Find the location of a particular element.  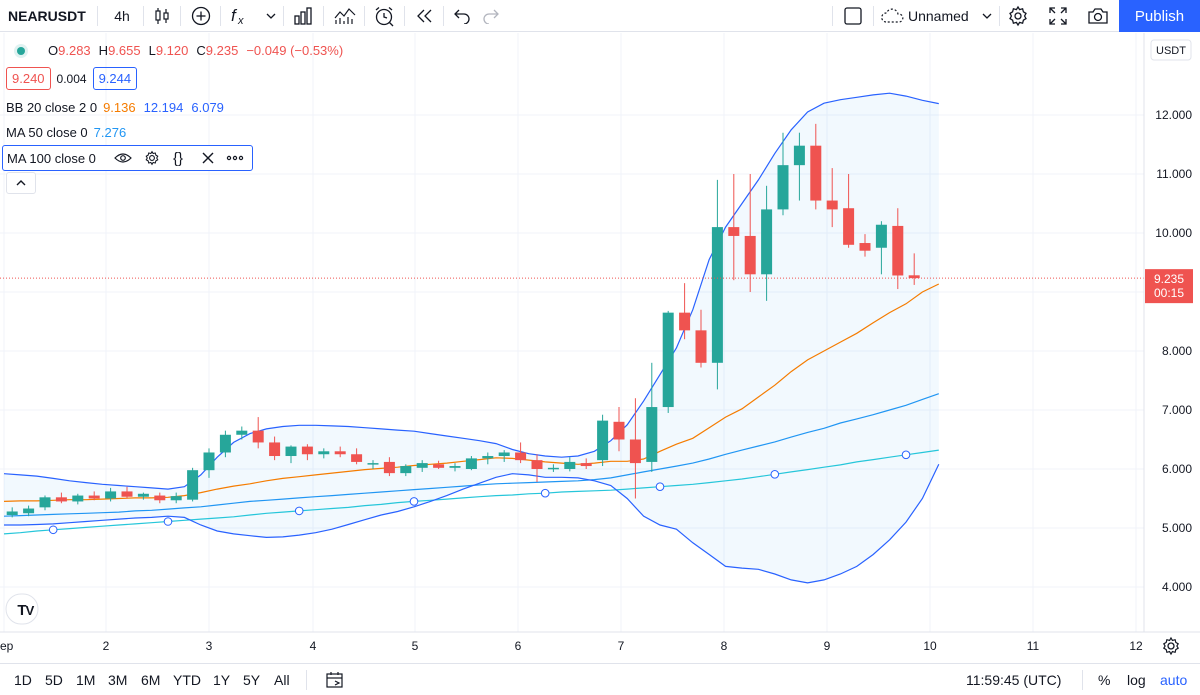

price-tick-label: 6.000 is located at coordinates (1177, 469).